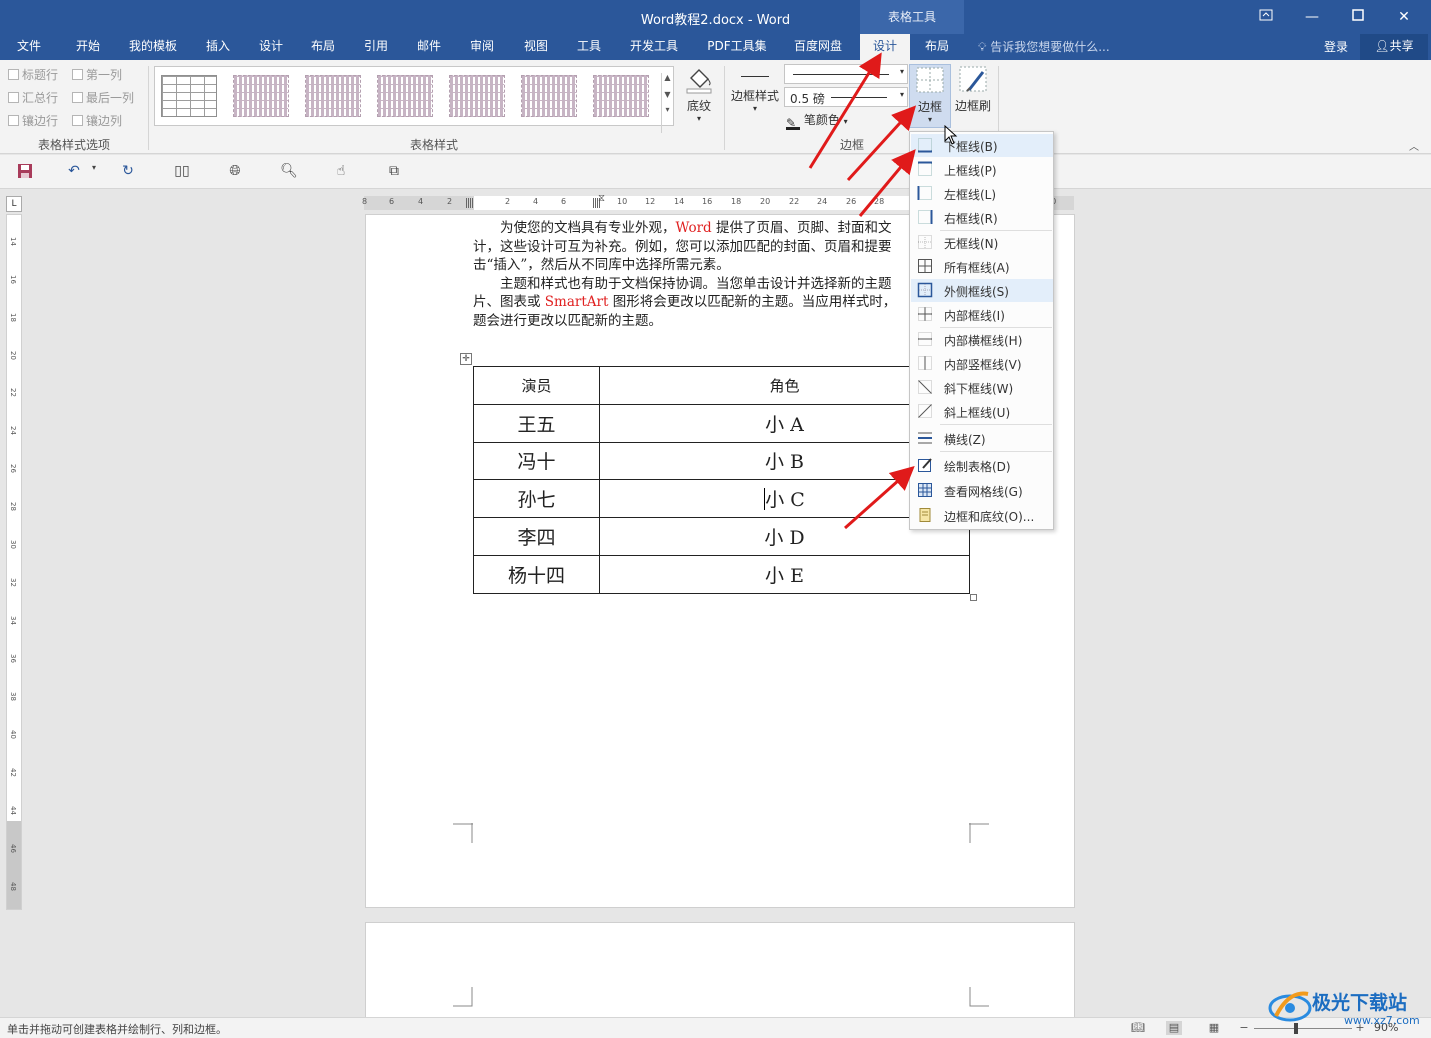 This screenshot has width=1431, height=1038. What do you see at coordinates (466, 359) in the screenshot?
I see `table-move-handle-icon: ✛` at bounding box center [466, 359].